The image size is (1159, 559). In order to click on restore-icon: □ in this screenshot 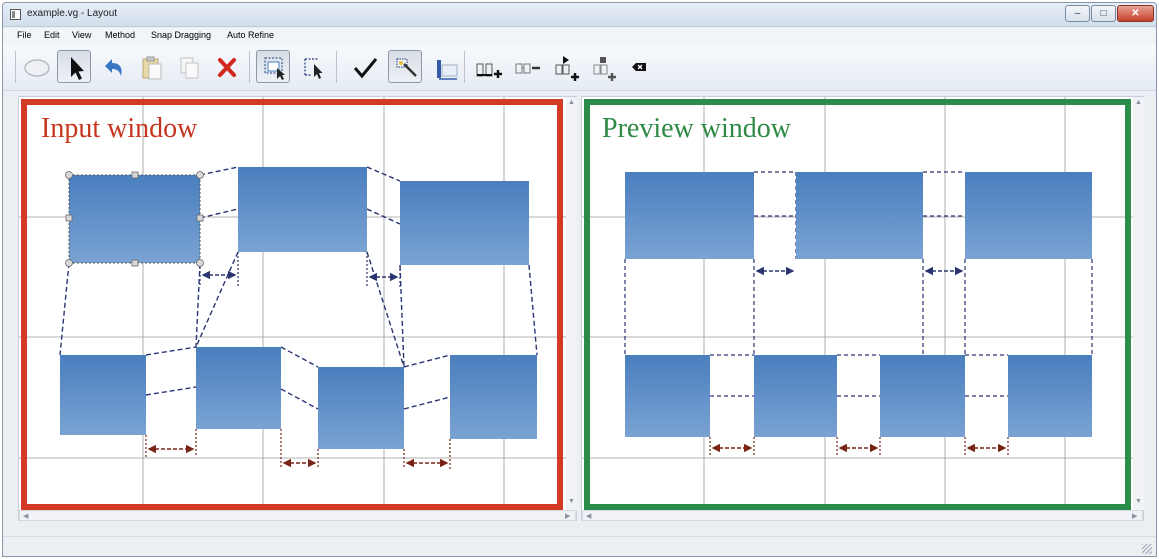, I will do `click(1103, 13)`.